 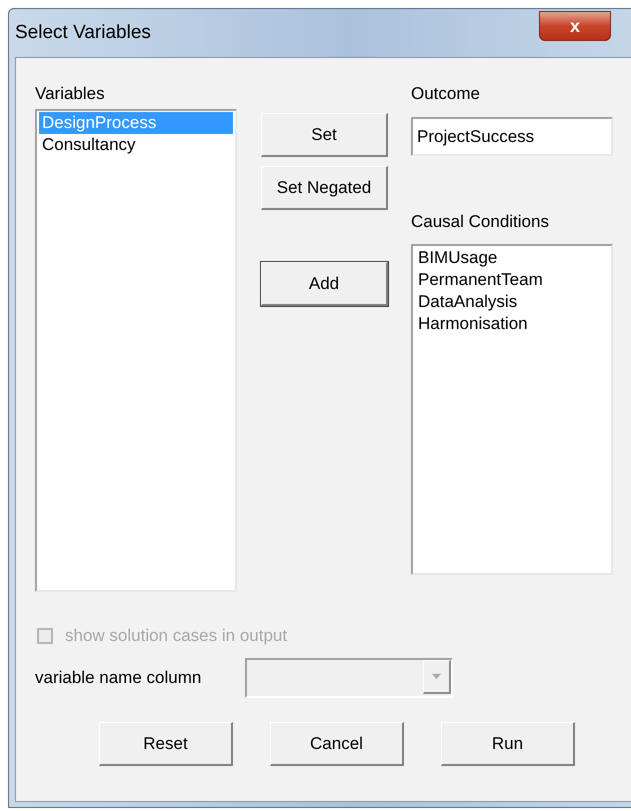 What do you see at coordinates (136, 145) in the screenshot?
I see `list-item: Consultancy` at bounding box center [136, 145].